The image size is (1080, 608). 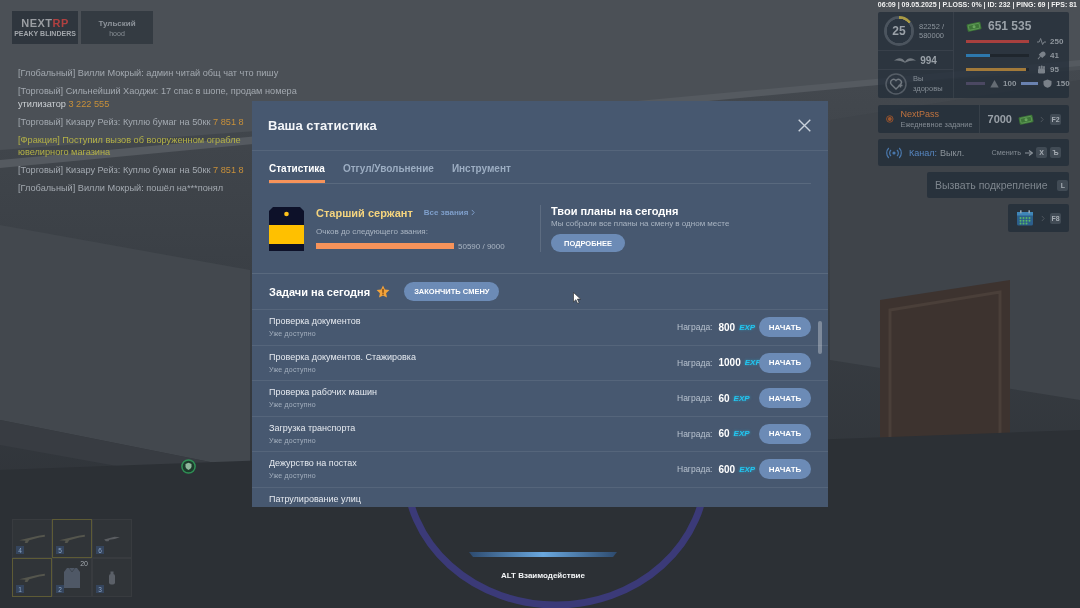 I want to click on shield-marker-icon, so click(x=188, y=466).